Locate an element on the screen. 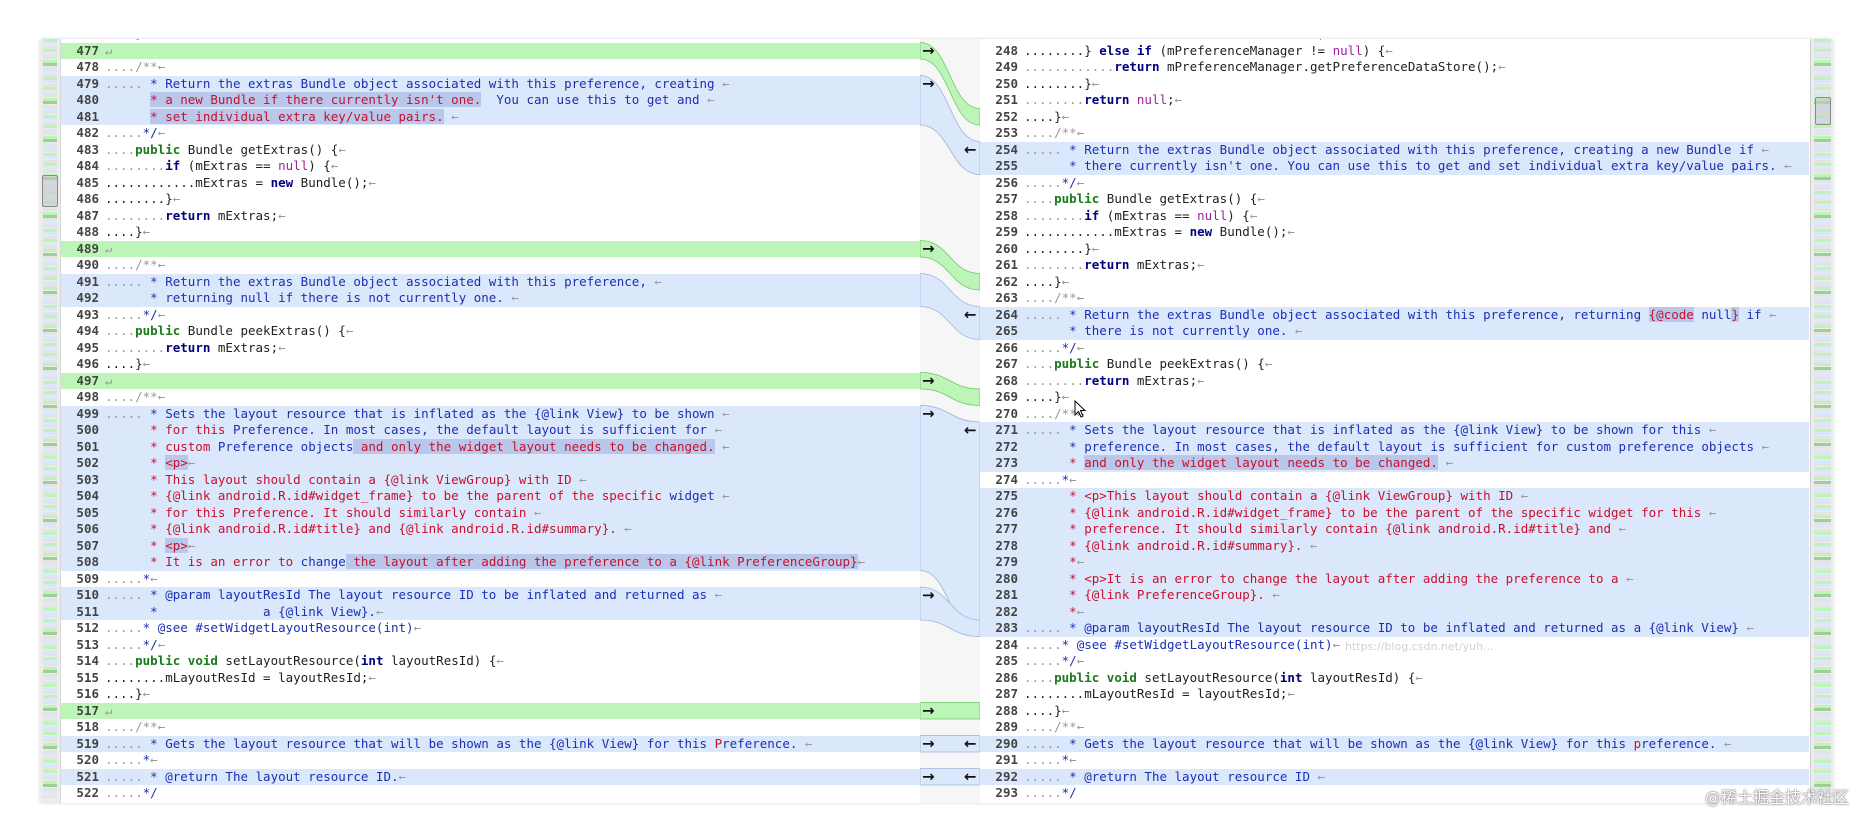  code-line: 507 * <p>← is located at coordinates (490, 545).